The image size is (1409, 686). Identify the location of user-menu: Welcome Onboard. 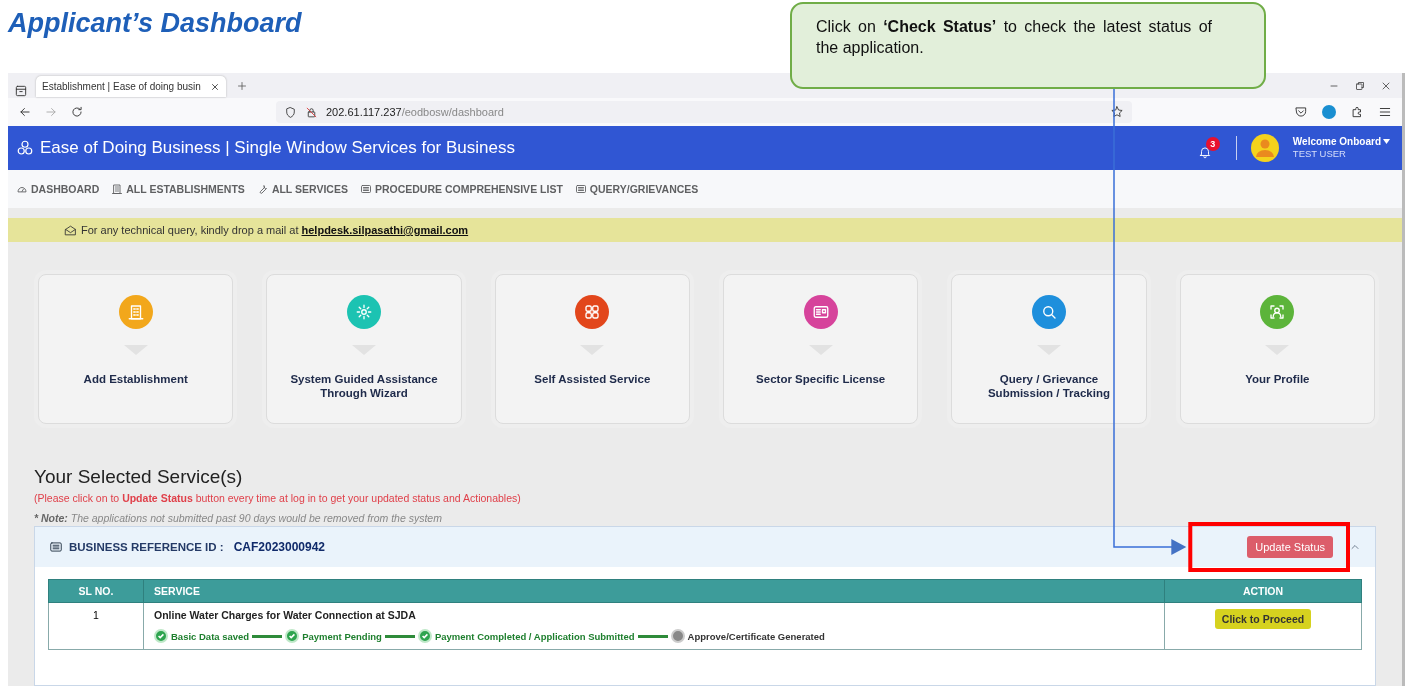
(1341, 142).